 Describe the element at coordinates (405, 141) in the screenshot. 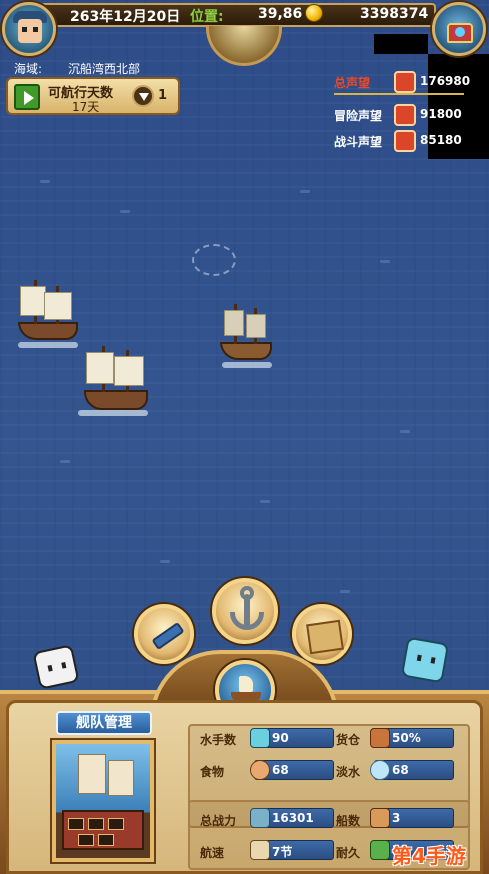

I see `crossed-swords-icon` at that location.